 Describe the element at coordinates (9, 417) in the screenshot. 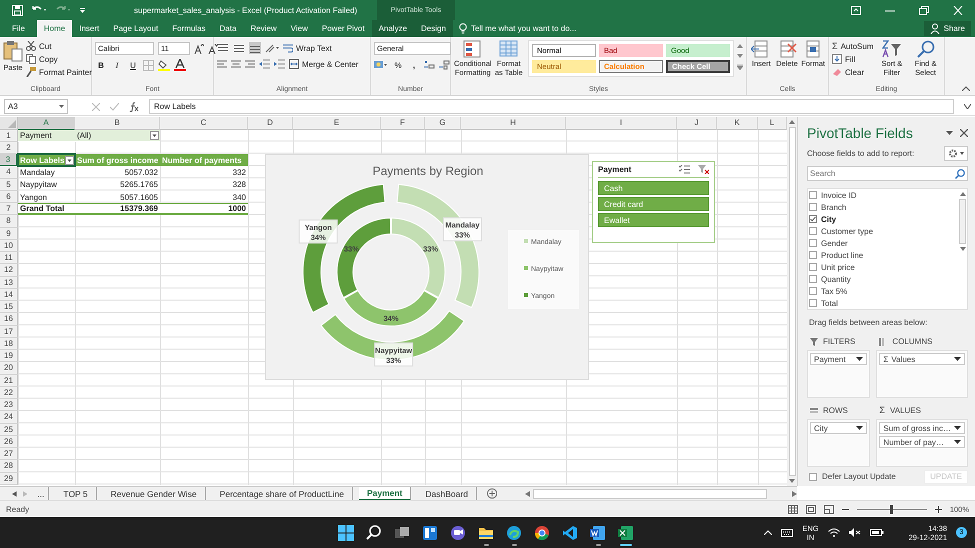

I see `row-header: 24` at that location.